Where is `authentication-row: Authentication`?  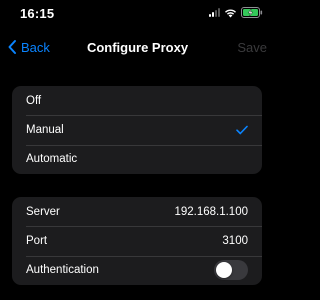
authentication-row: Authentication is located at coordinates (137, 270).